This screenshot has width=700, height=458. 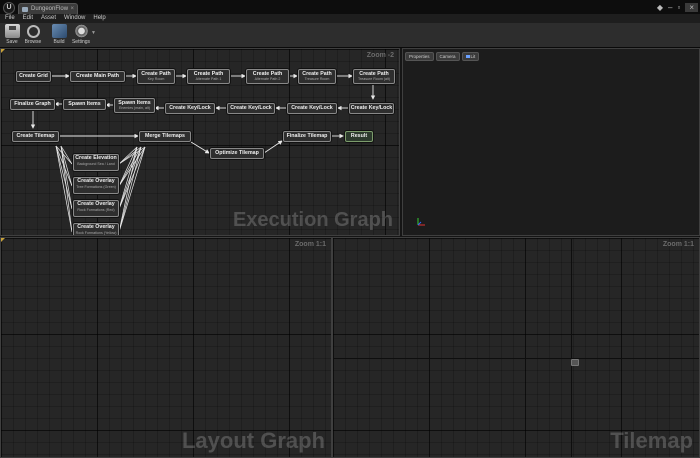 I want to click on magnifier-icon, so click(x=33, y=31).